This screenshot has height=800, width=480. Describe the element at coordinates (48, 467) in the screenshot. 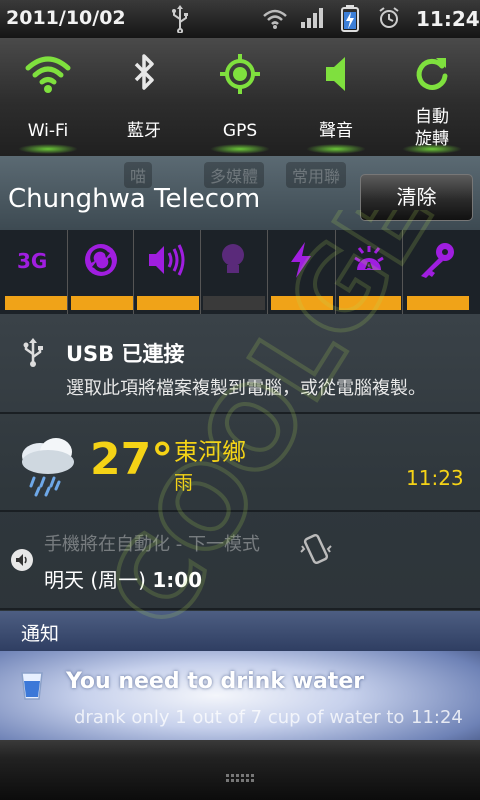

I see `rain-cloud-icon` at that location.